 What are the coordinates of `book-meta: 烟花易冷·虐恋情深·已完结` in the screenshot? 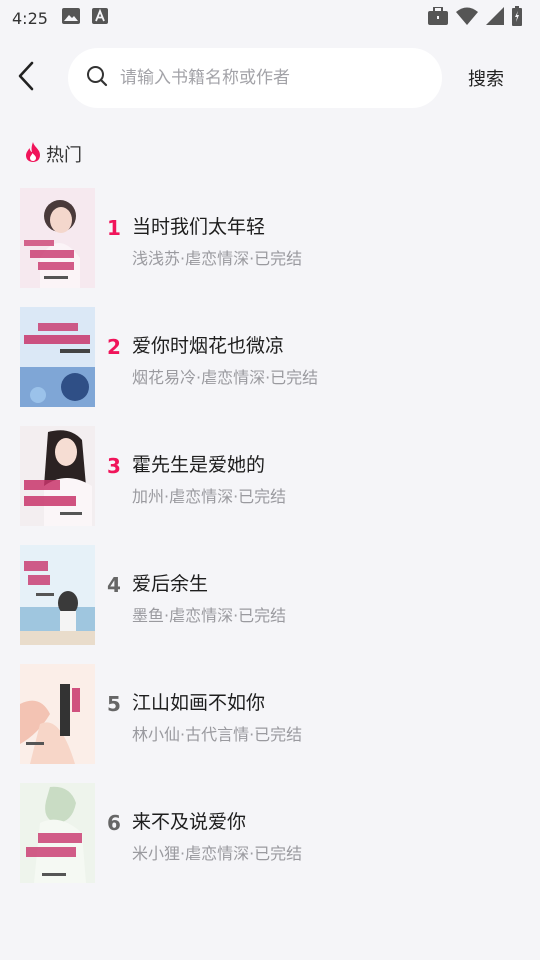 It's located at (225, 377).